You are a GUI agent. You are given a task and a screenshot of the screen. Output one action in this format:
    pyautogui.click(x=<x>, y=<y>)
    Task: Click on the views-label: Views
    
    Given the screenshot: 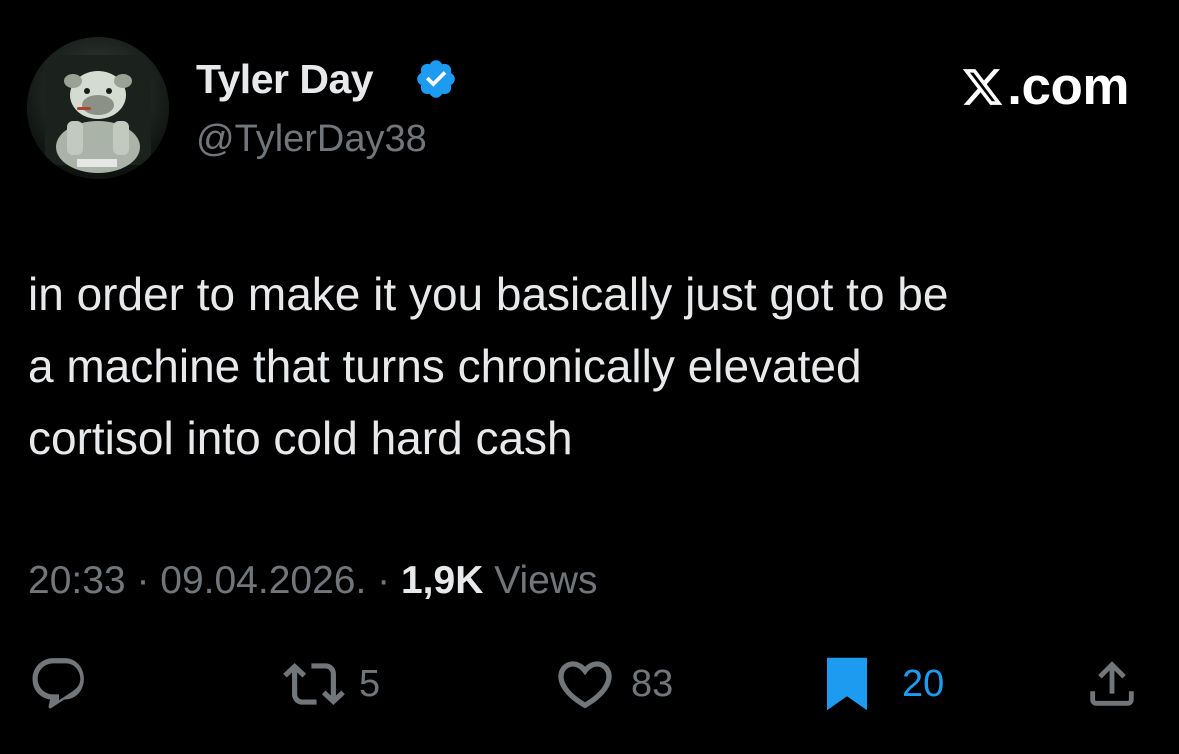 What is the action you would take?
    pyautogui.click(x=540, y=580)
    